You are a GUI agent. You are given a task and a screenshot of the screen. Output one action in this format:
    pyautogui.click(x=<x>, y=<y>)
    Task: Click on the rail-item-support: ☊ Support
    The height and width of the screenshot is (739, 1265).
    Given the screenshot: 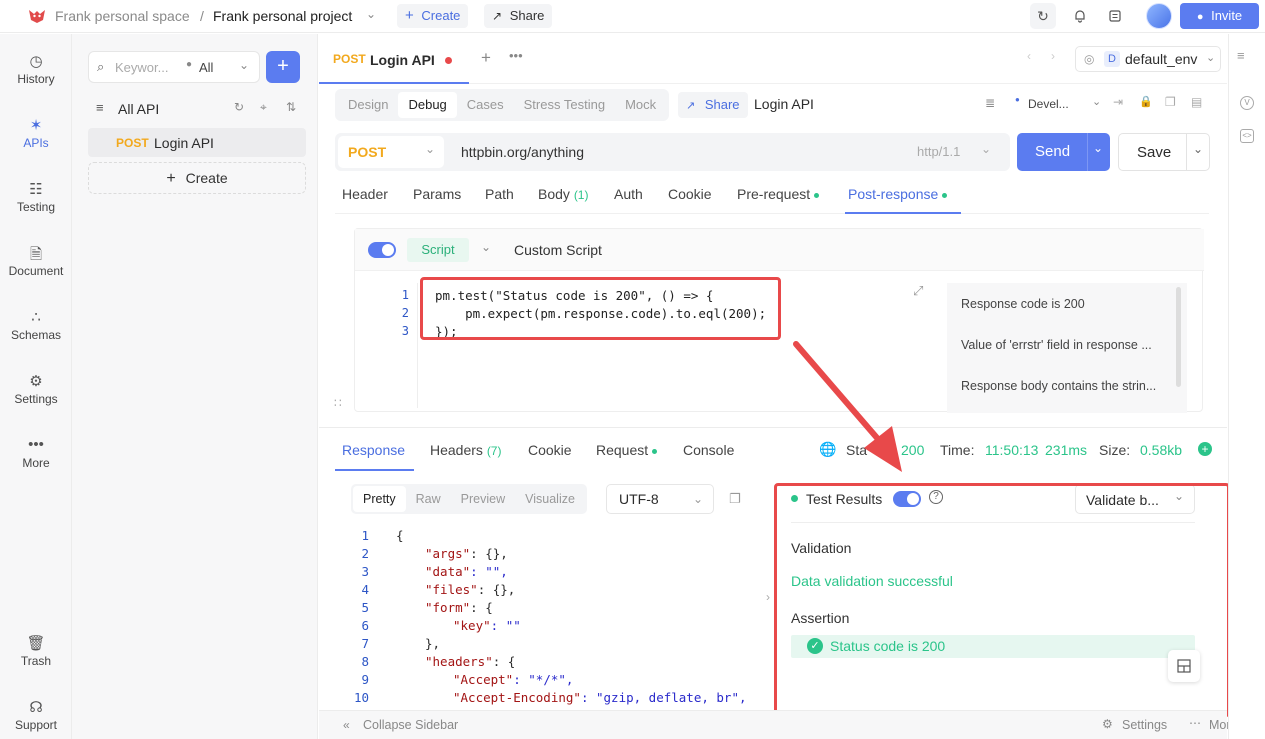 What is the action you would take?
    pyautogui.click(x=36, y=715)
    